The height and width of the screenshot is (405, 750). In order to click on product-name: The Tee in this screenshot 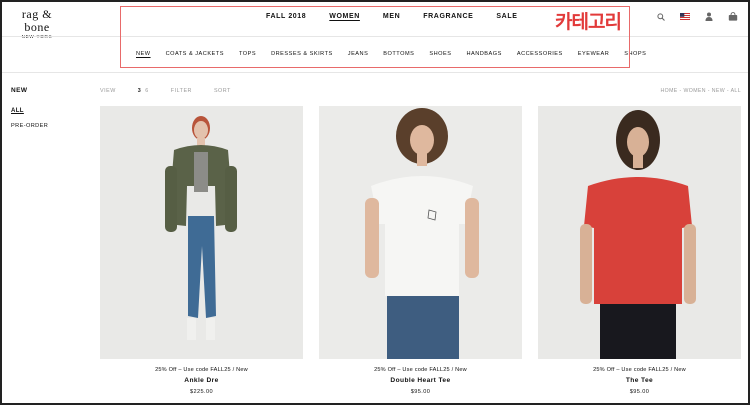, I will do `click(639, 380)`.